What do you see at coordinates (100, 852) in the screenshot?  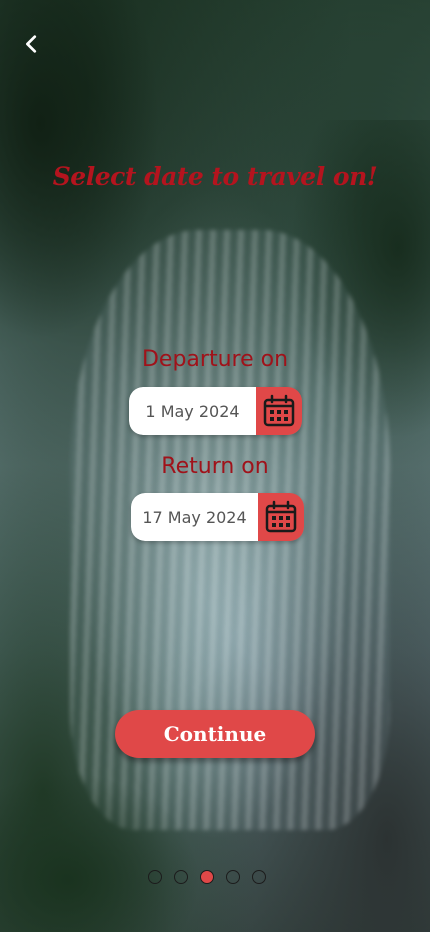 I see `background-foliage` at bounding box center [100, 852].